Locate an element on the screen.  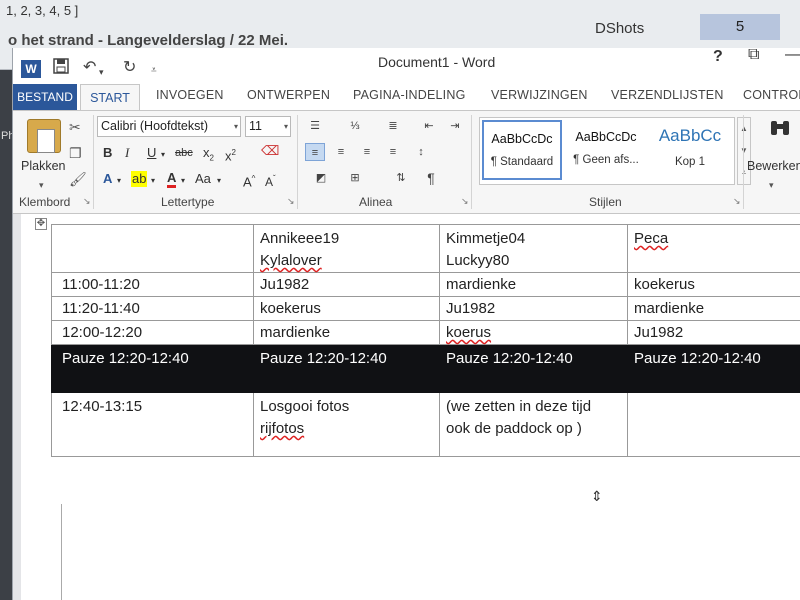
paragraph-launcher-icon: ↘ is located at coordinates (465, 201).